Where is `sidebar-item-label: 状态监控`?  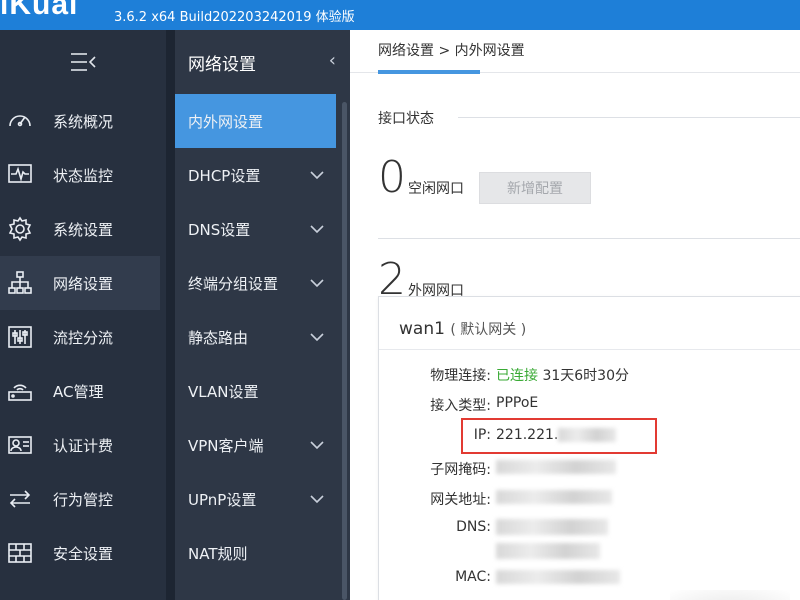 sidebar-item-label: 状态监控 is located at coordinates (83, 175).